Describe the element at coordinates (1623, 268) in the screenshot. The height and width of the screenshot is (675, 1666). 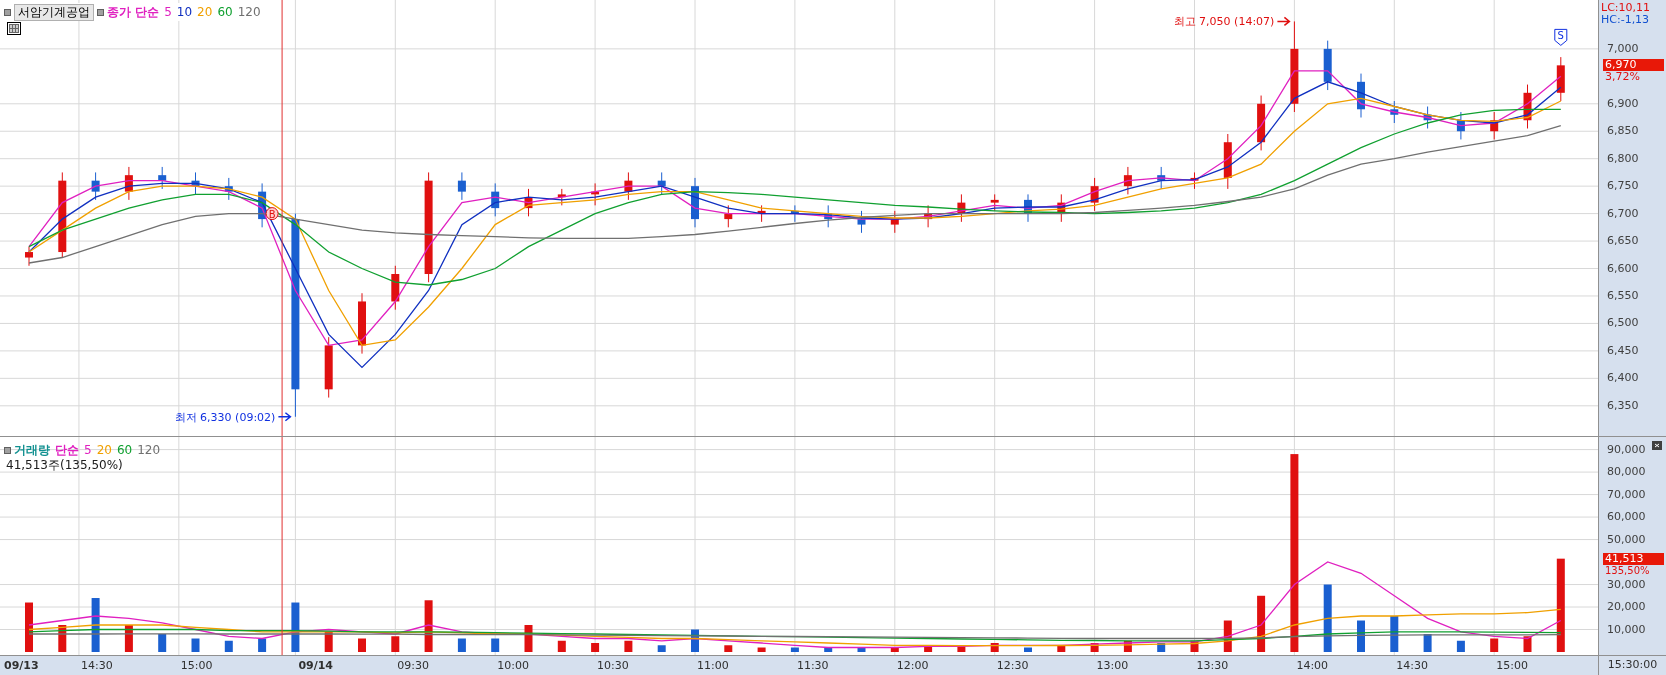
I see `axis-label: 6,600` at that location.